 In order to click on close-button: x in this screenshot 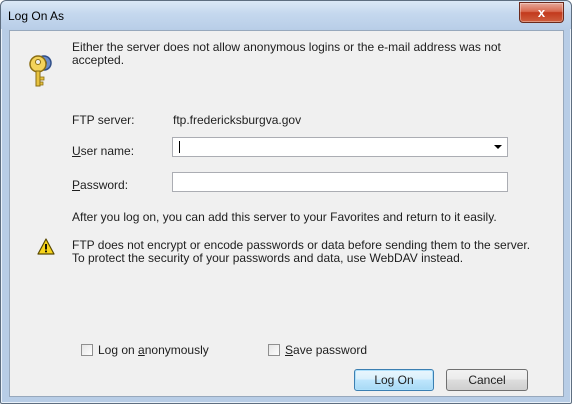, I will do `click(541, 12)`.